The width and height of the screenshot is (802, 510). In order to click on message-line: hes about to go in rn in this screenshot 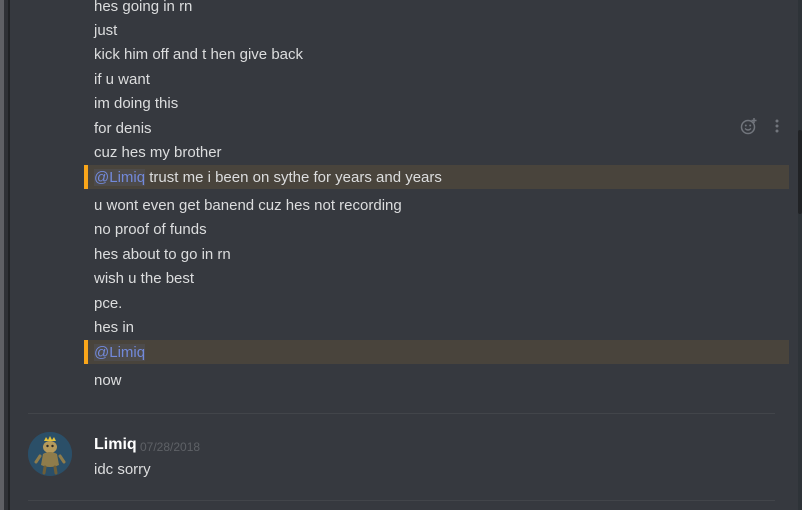, I will do `click(162, 254)`.